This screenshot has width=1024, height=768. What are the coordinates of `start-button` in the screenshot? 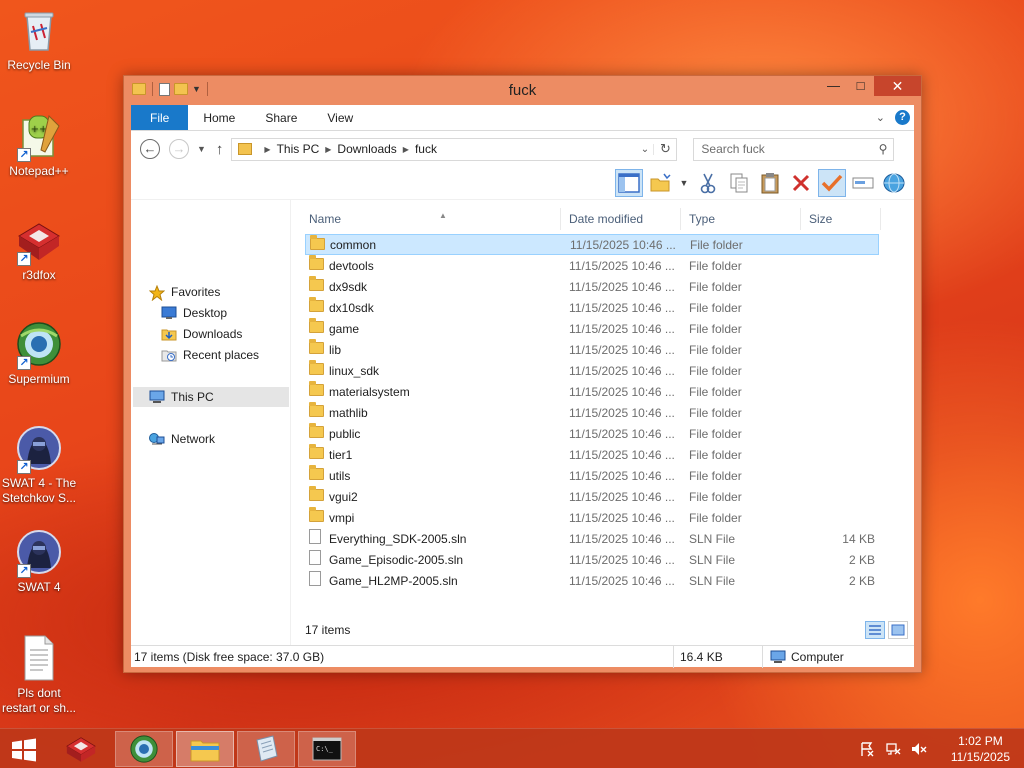 It's located at (24, 750).